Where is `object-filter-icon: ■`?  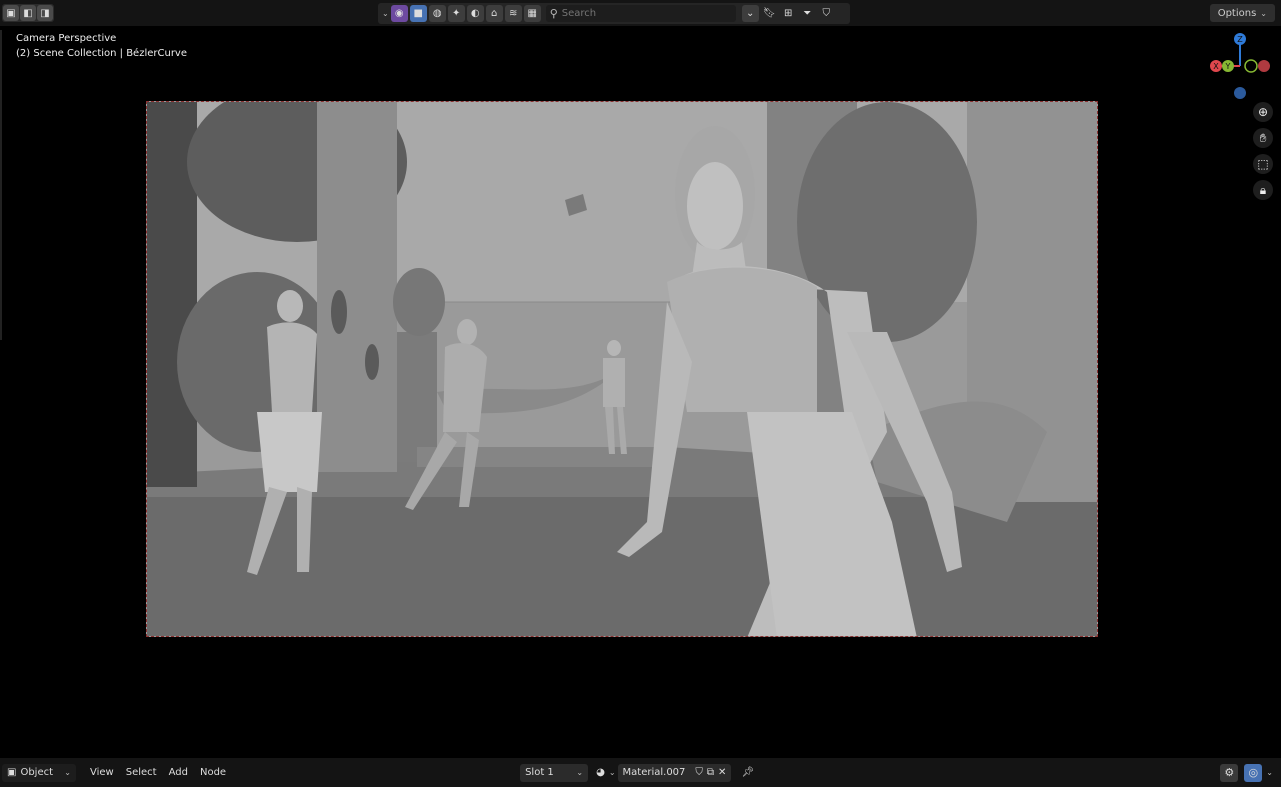 object-filter-icon: ■ is located at coordinates (418, 13).